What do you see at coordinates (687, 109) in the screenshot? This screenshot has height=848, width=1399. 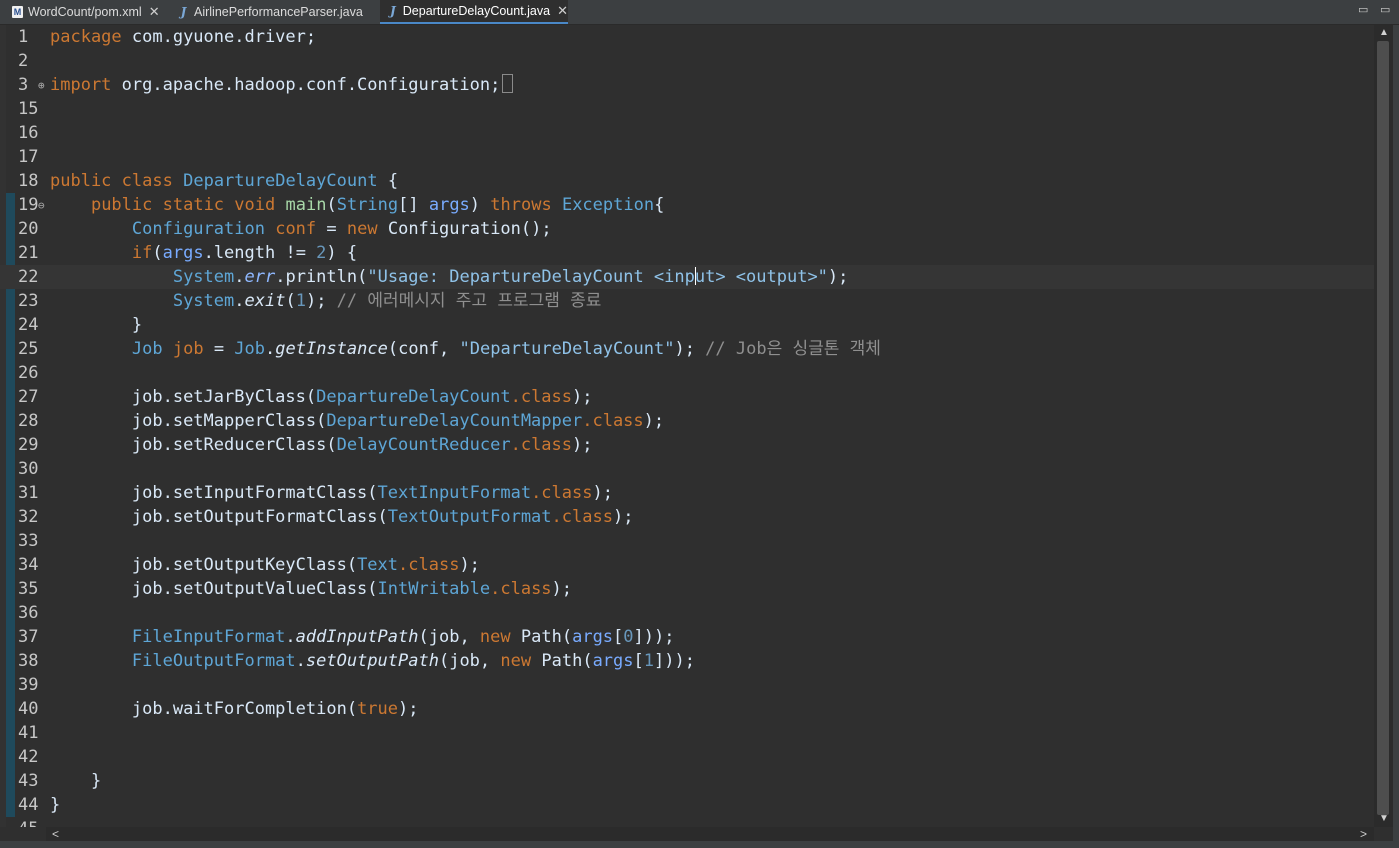 I see `code-line: 15` at bounding box center [687, 109].